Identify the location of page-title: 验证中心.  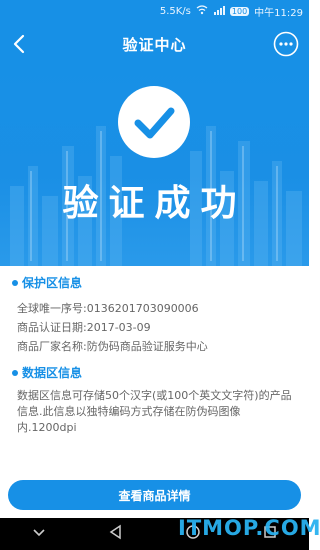
(154, 44).